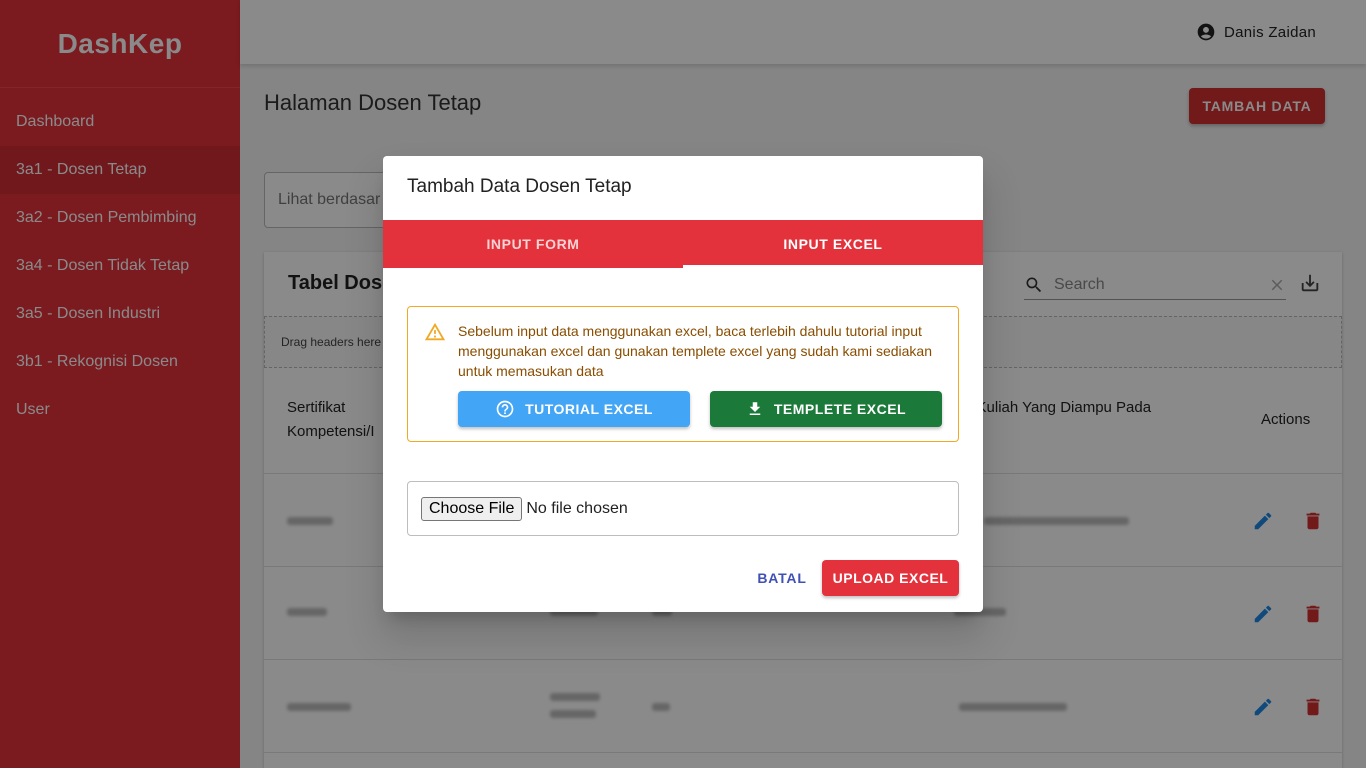 The width and height of the screenshot is (1366, 768). I want to click on upload-excel-button: UPLOAD EXCEL, so click(890, 578).